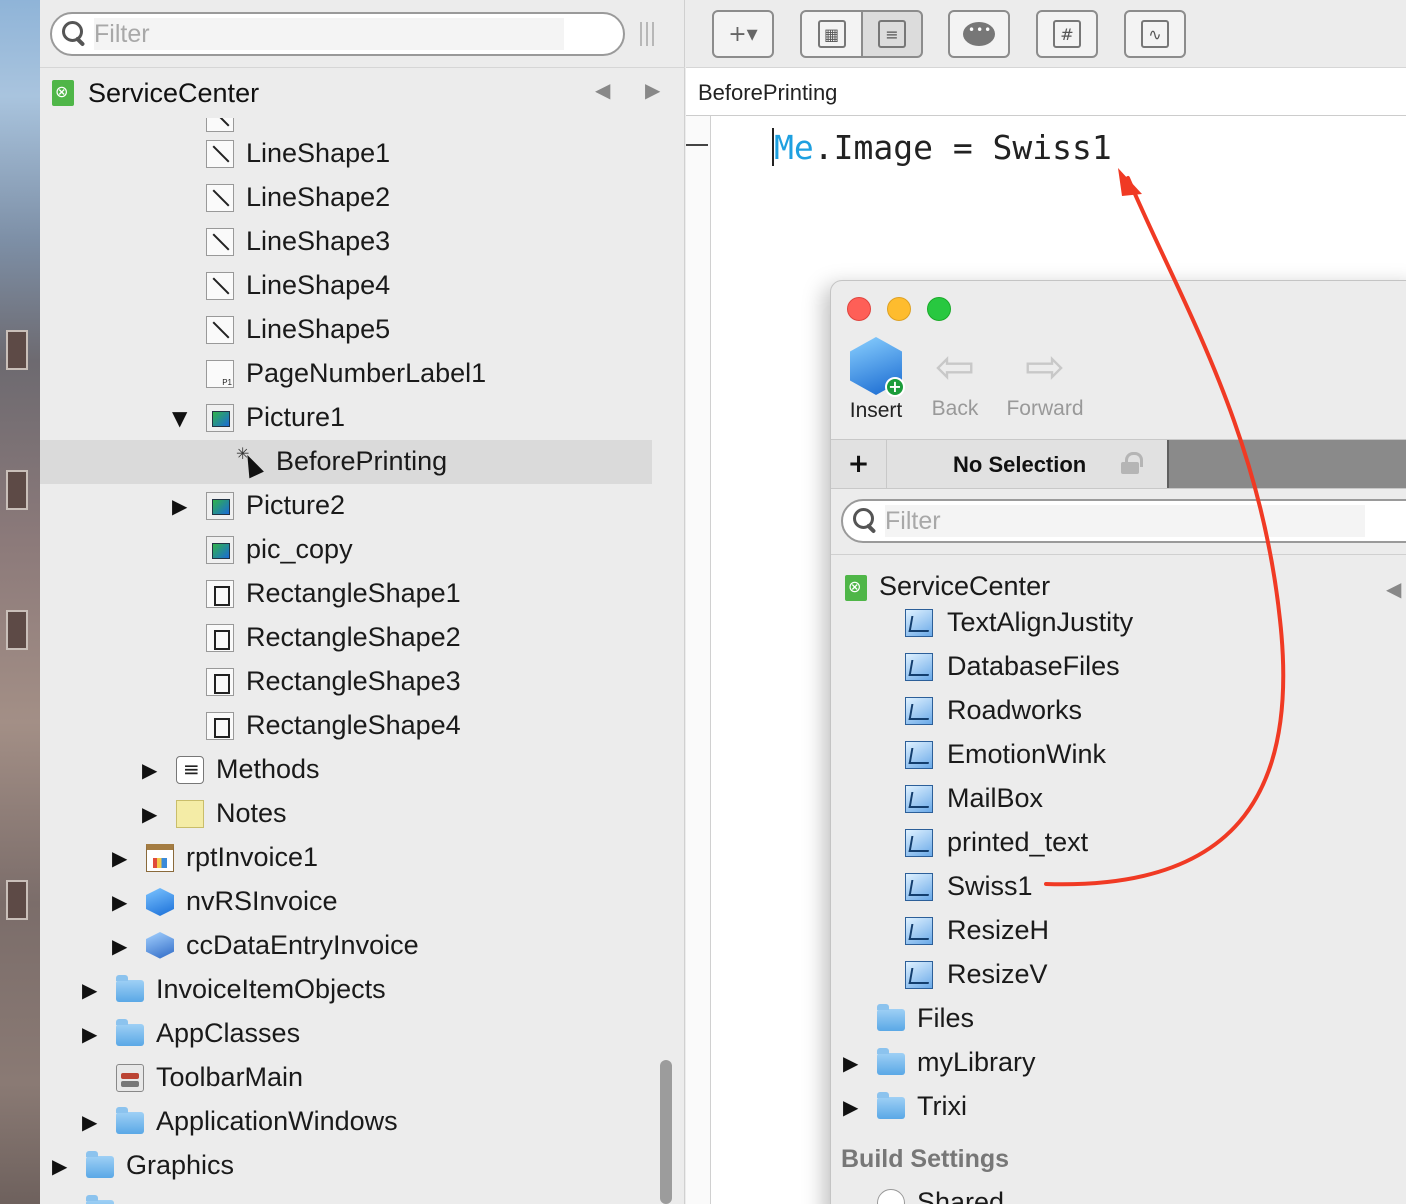 The image size is (1406, 1204). Describe the element at coordinates (329, 34) in the screenshot. I see `navigator-search-input` at that location.